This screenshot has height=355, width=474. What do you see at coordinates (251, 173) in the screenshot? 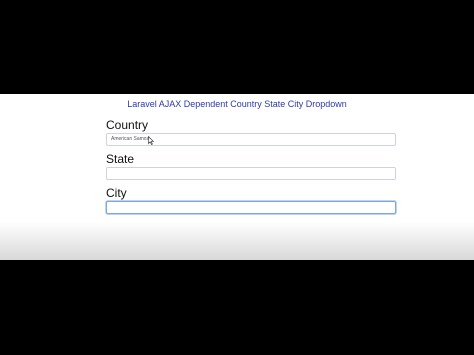
I see `state-select` at bounding box center [251, 173].